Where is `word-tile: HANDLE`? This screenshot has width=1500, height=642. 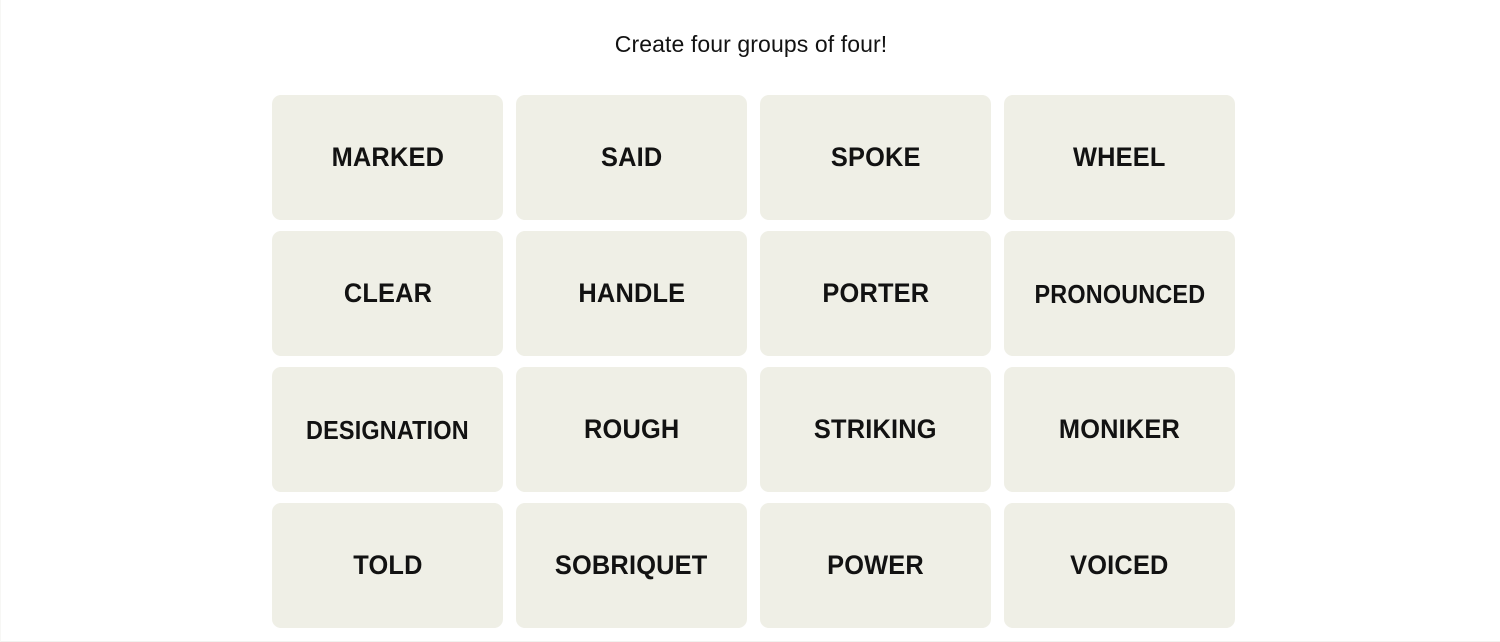 word-tile: HANDLE is located at coordinates (631, 293).